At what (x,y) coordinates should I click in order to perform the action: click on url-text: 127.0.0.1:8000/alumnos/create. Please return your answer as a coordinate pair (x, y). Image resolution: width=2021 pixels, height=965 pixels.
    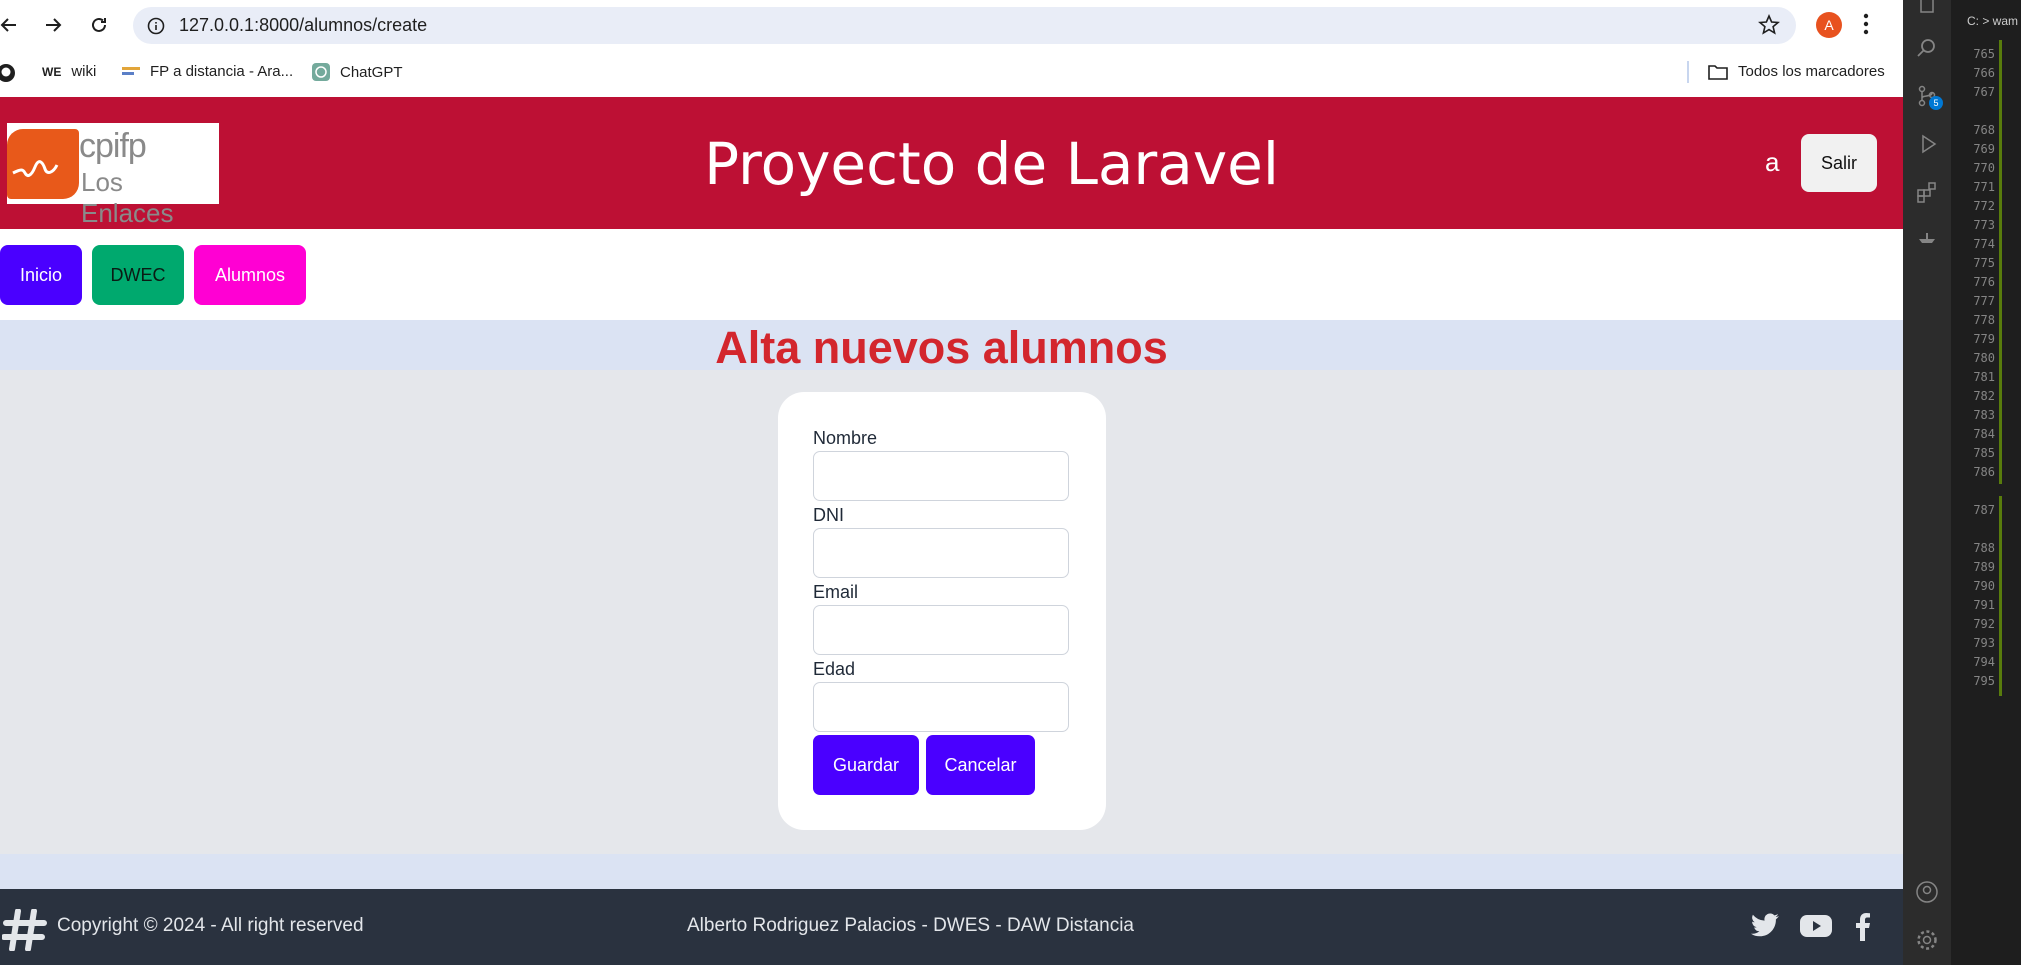
    Looking at the image, I should click on (303, 25).